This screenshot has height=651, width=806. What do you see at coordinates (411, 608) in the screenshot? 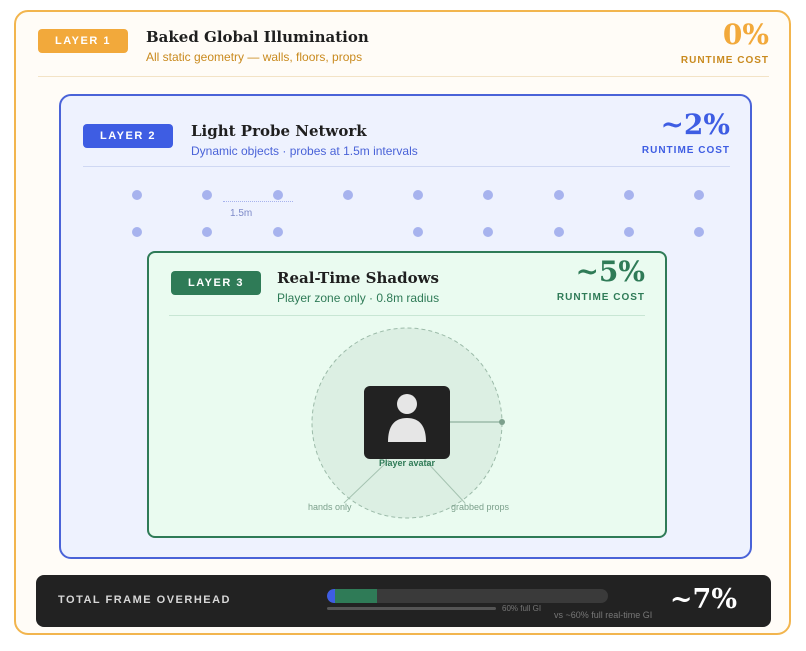
I see `full-gi-reference-bar` at bounding box center [411, 608].